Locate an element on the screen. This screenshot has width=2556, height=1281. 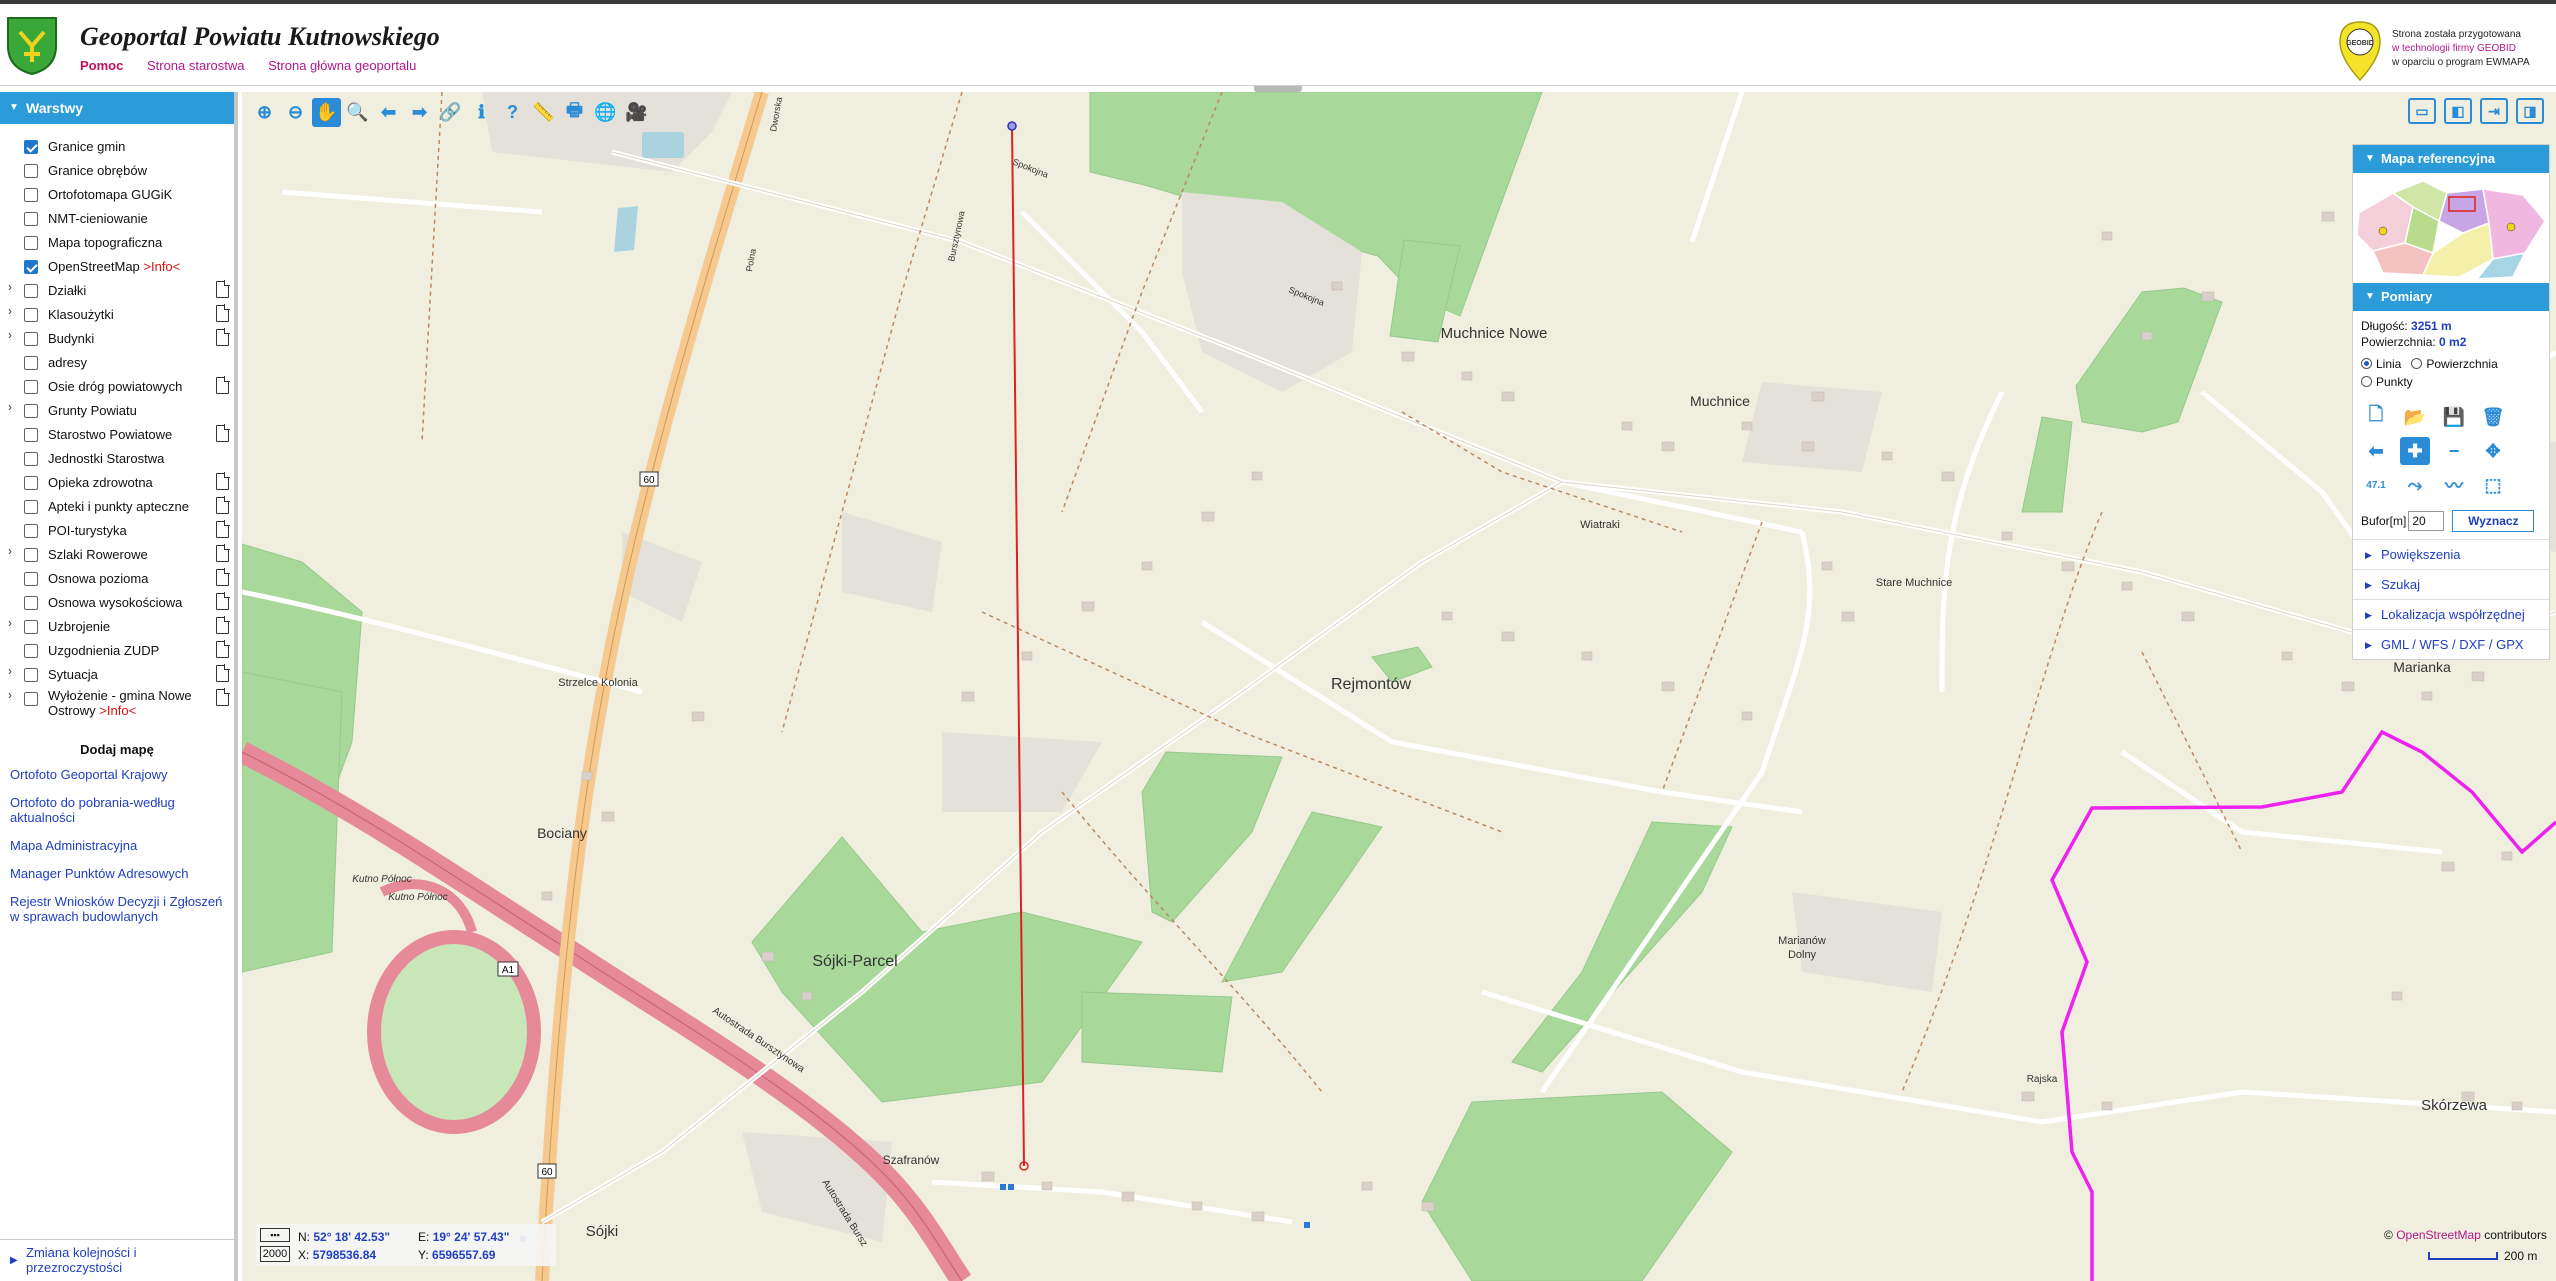
globe-icon: 🌐 is located at coordinates (605, 112).